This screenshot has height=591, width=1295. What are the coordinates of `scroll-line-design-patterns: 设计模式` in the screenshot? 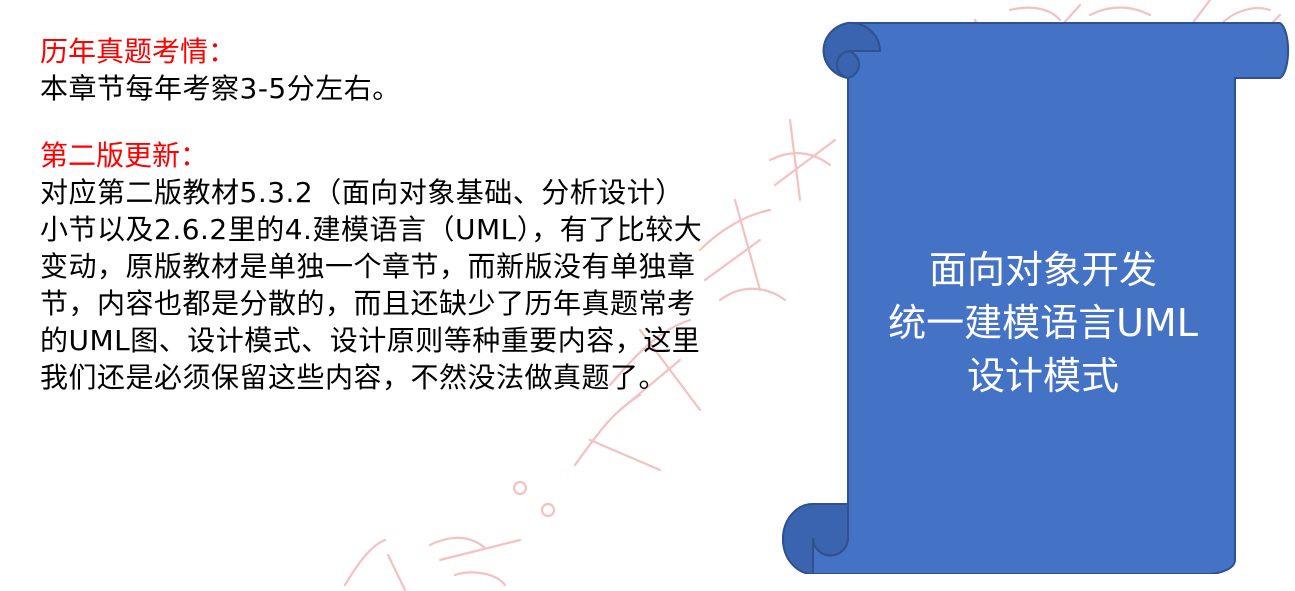 It's located at (1042, 376).